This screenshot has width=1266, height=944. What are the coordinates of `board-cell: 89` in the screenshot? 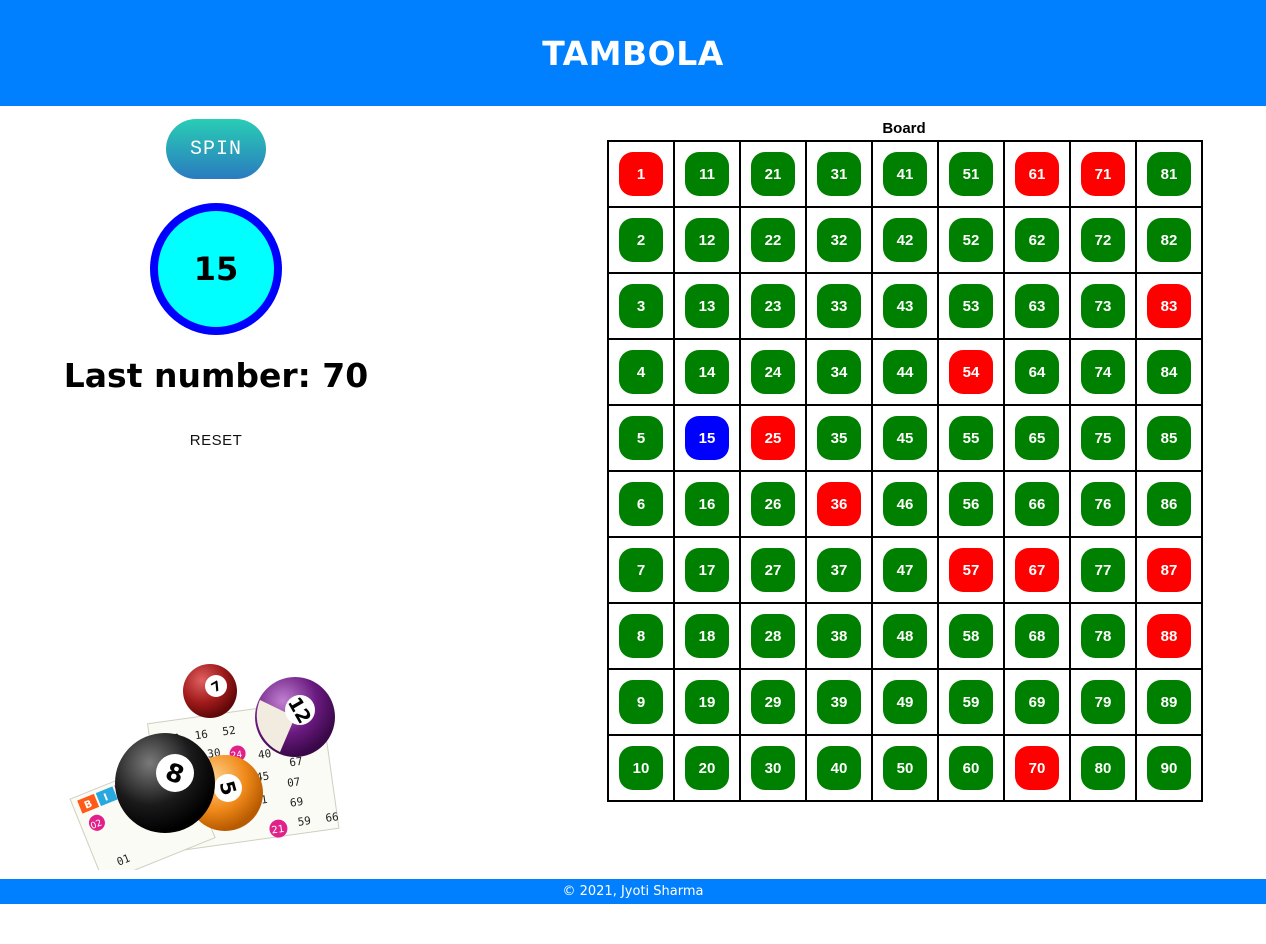 It's located at (1169, 702).